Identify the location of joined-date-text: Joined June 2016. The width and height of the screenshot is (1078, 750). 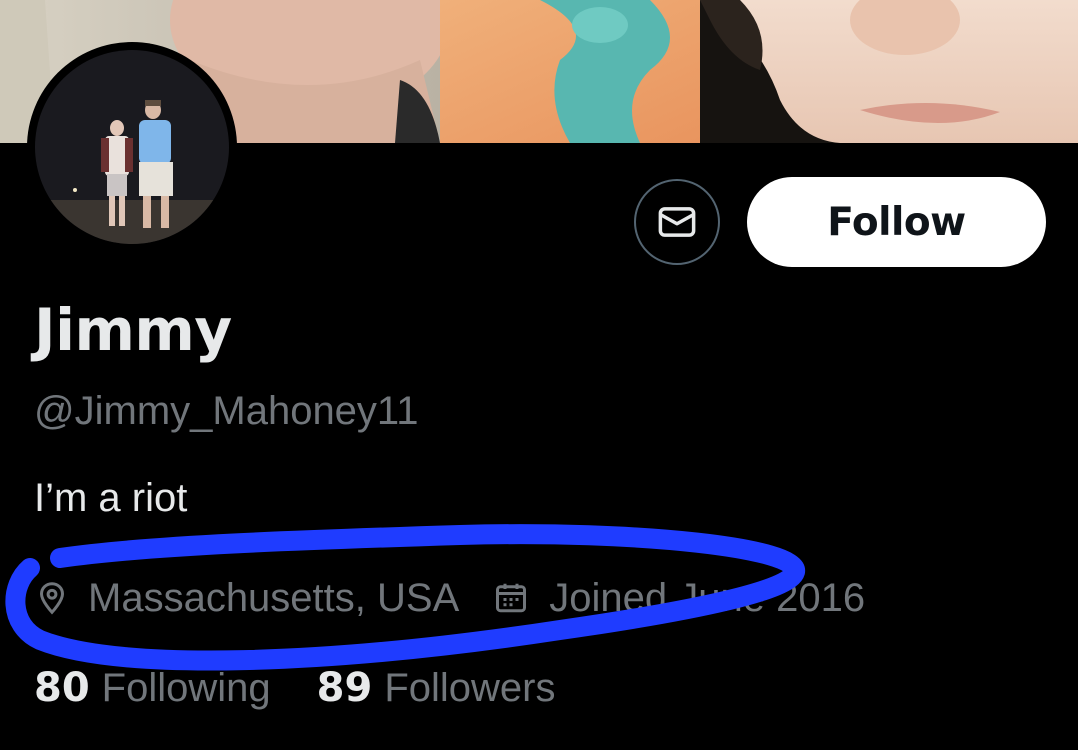
(707, 597).